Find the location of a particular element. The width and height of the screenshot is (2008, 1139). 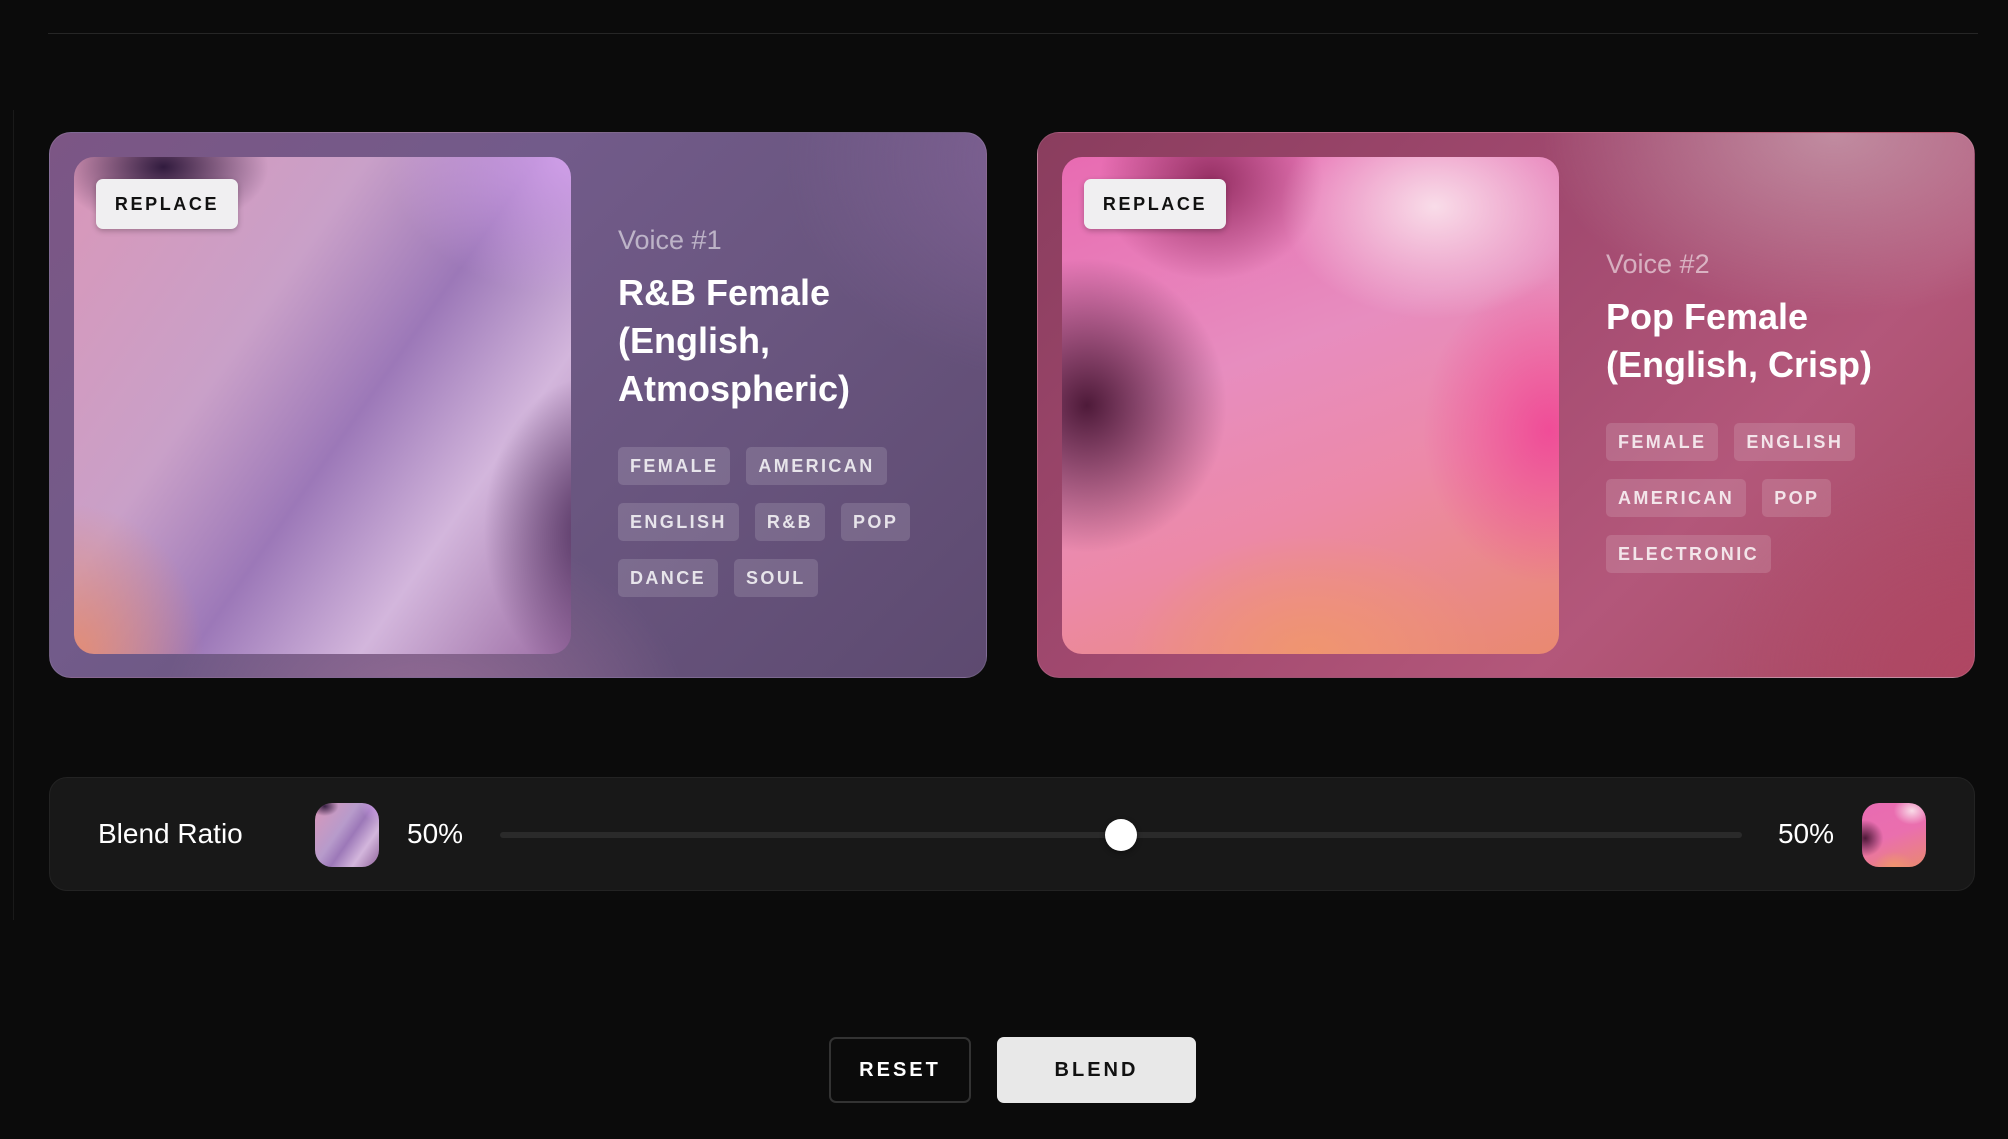

tag: ELECTRONIC is located at coordinates (1688, 554).